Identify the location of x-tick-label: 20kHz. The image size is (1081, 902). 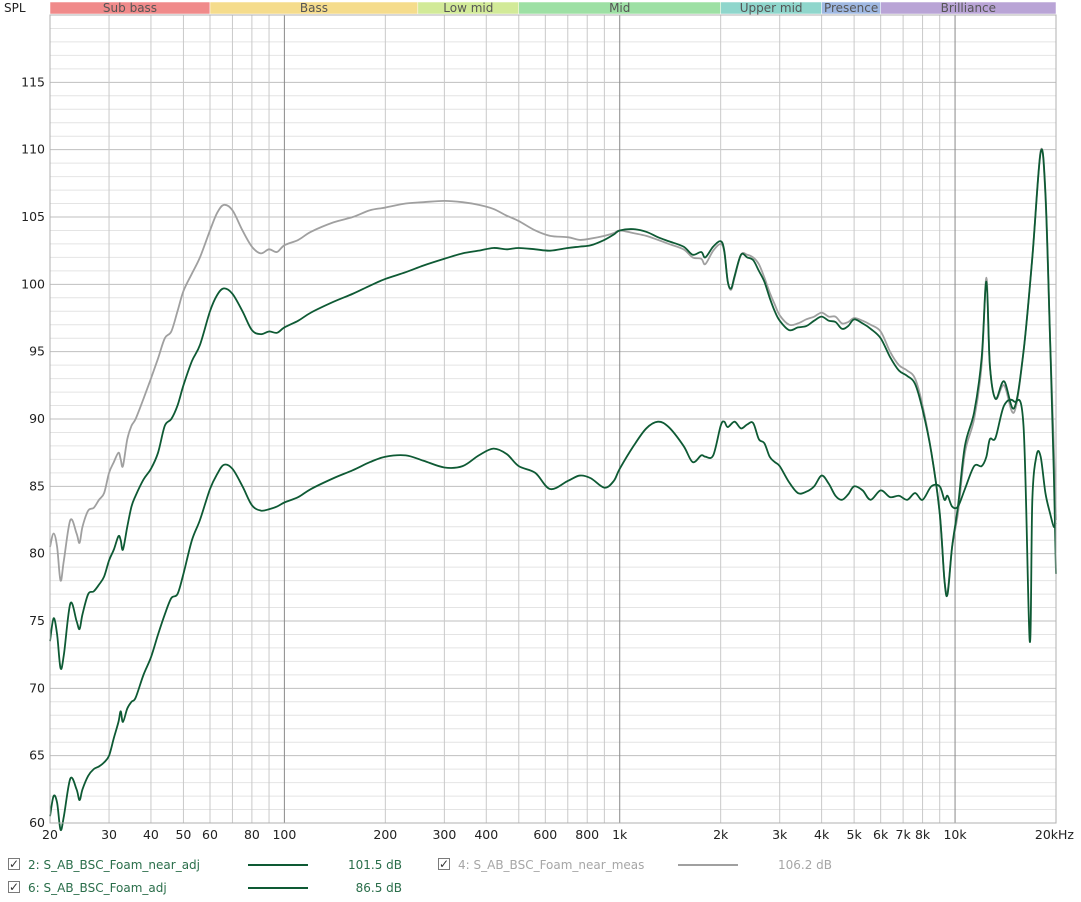
(1055, 834).